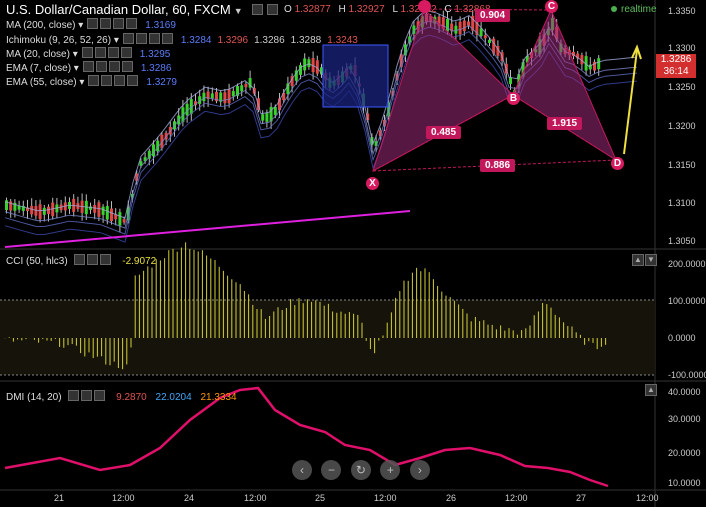  I want to click on current-price-tag: 1.3286, so click(676, 60).